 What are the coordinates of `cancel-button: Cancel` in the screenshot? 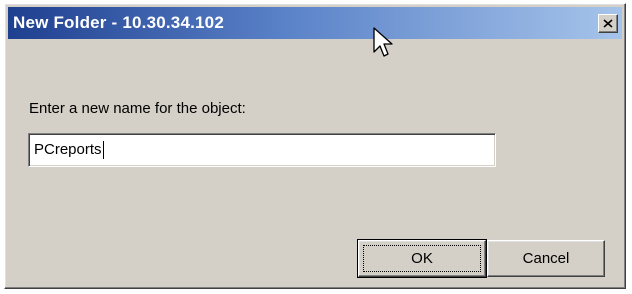 It's located at (546, 258).